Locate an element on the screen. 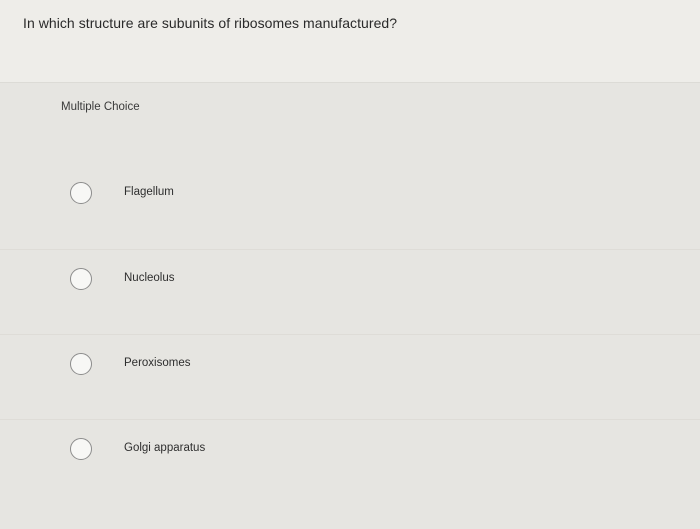 The width and height of the screenshot is (700, 529). option-nucleolus: Nucleolus is located at coordinates (370, 281).